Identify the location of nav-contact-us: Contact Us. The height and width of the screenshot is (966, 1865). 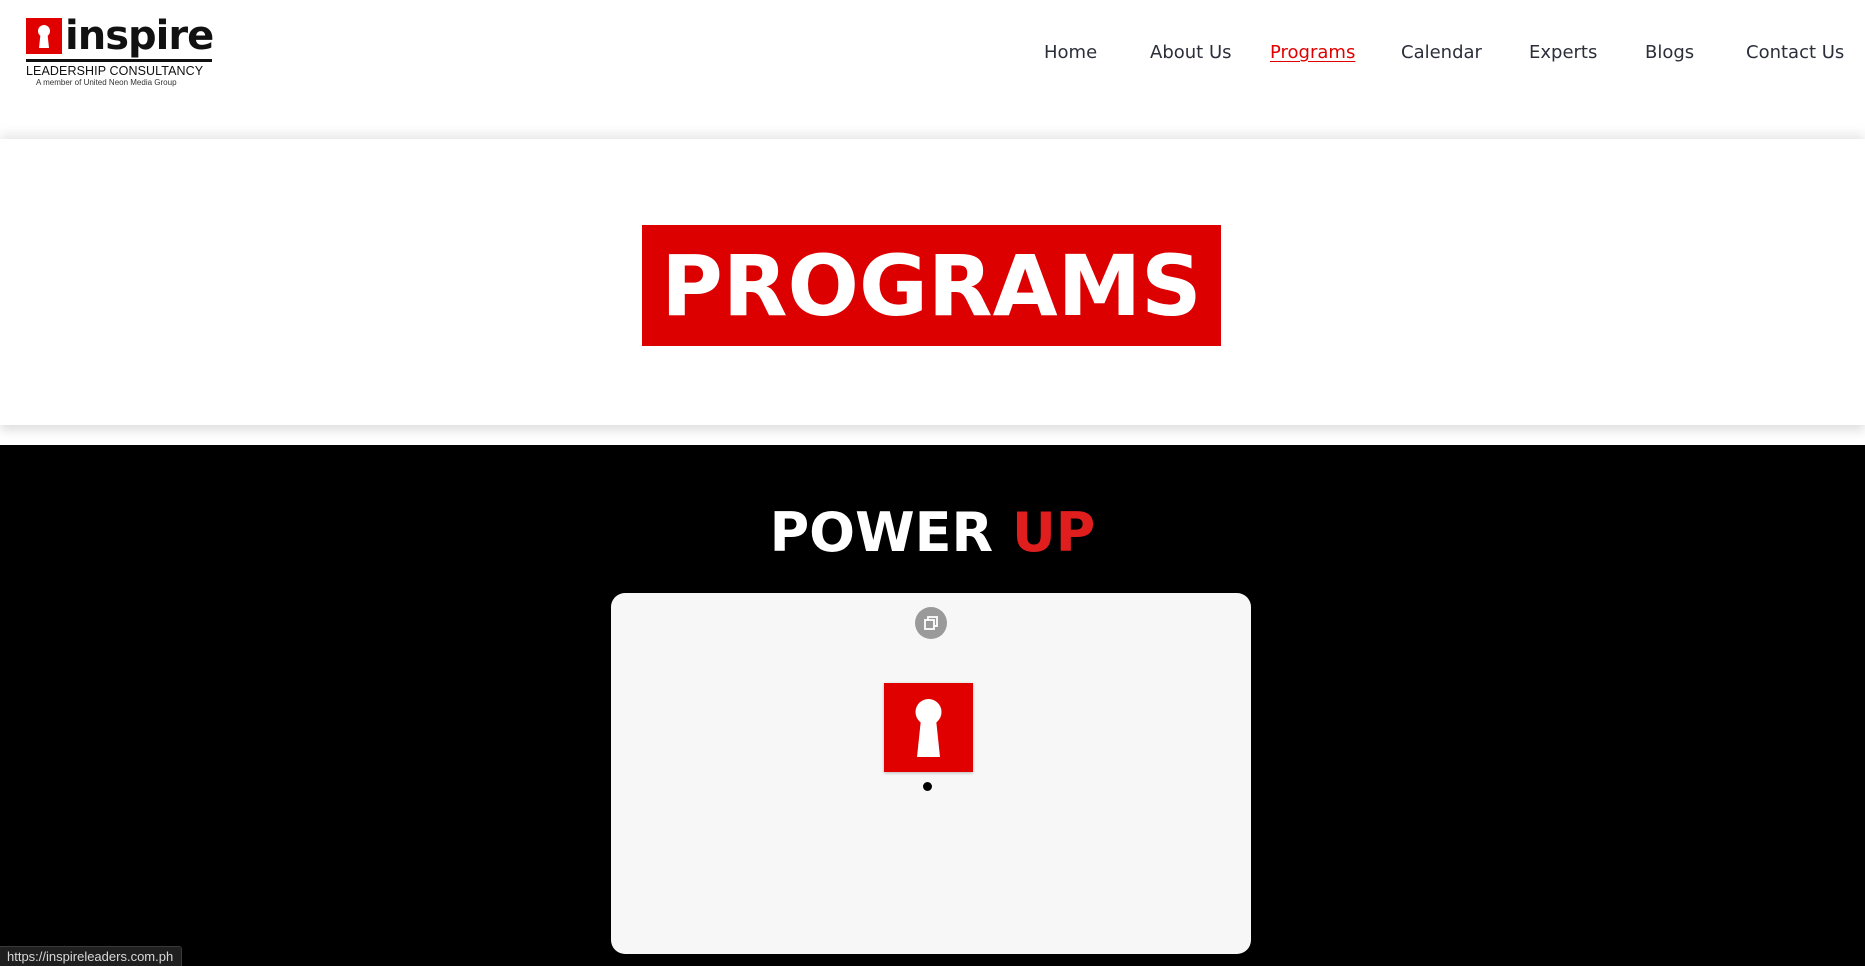
(1795, 52).